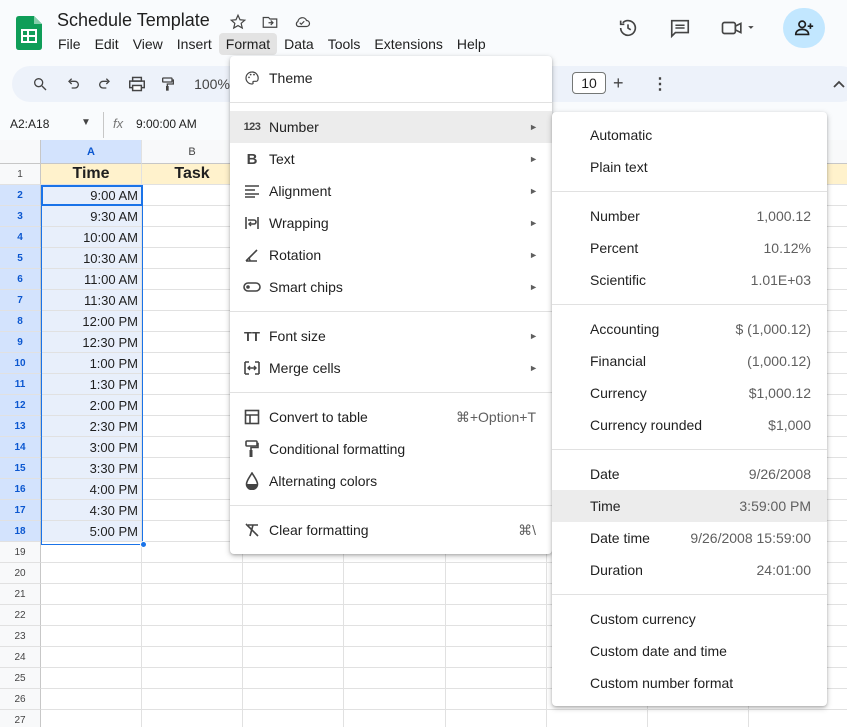 This screenshot has width=847, height=727. I want to click on menu-insert: Insert, so click(194, 44).